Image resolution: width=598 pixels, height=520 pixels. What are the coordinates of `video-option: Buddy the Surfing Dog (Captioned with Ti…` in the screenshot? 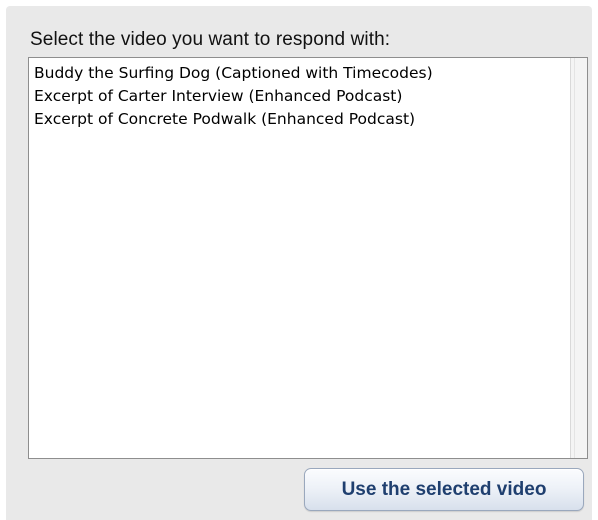 It's located at (298, 73).